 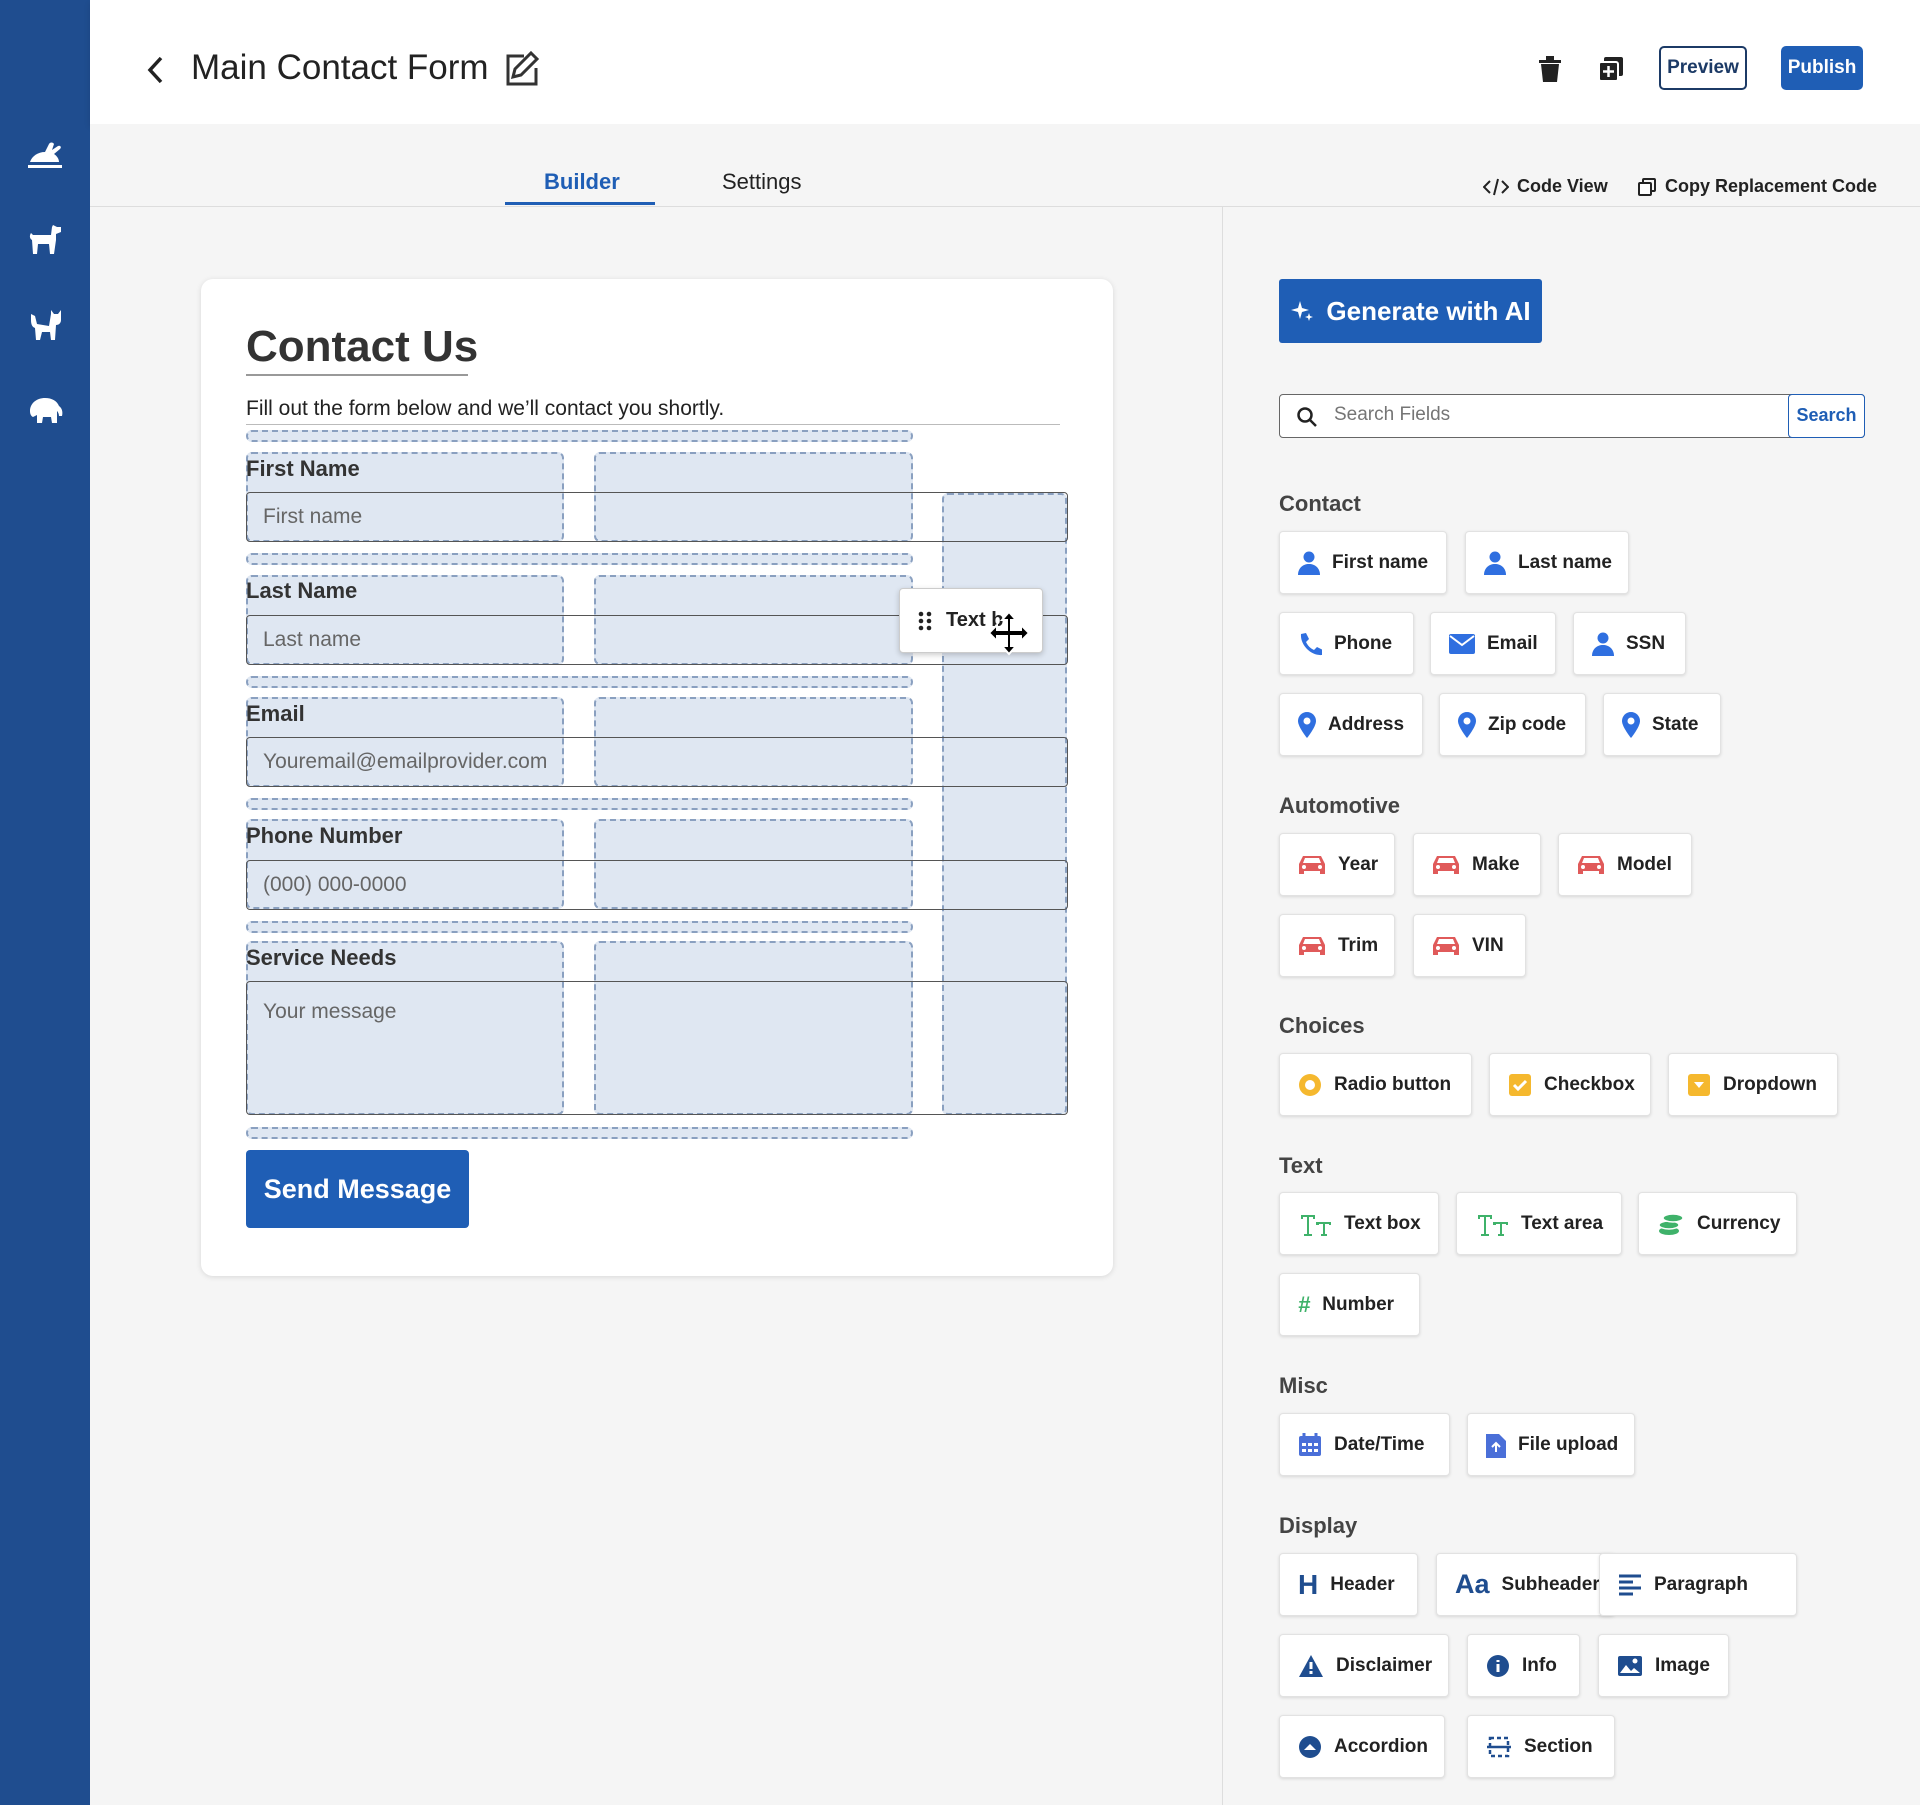 What do you see at coordinates (657, 517) in the screenshot?
I see `first-name-input` at bounding box center [657, 517].